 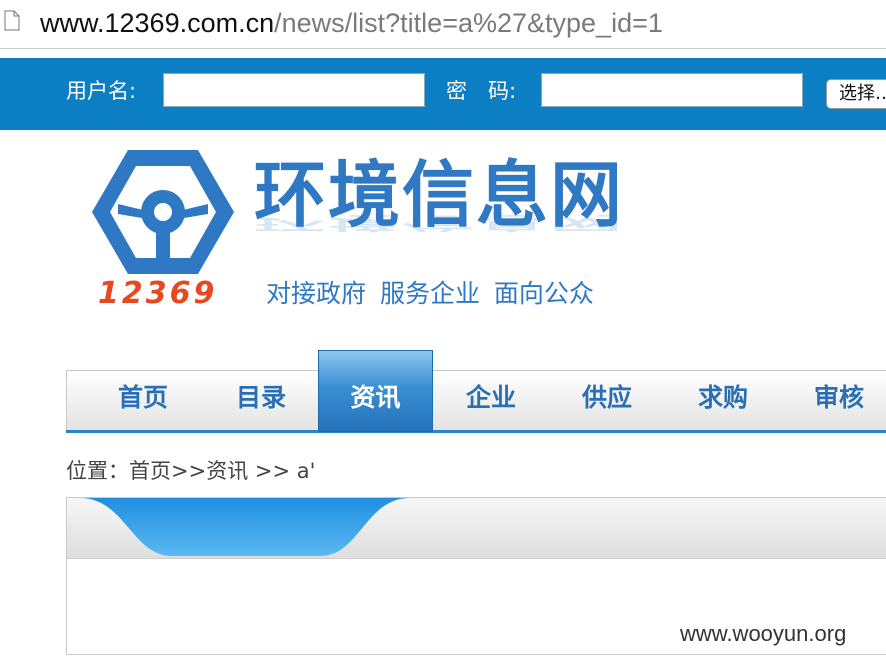 I want to click on password-input, so click(x=672, y=90).